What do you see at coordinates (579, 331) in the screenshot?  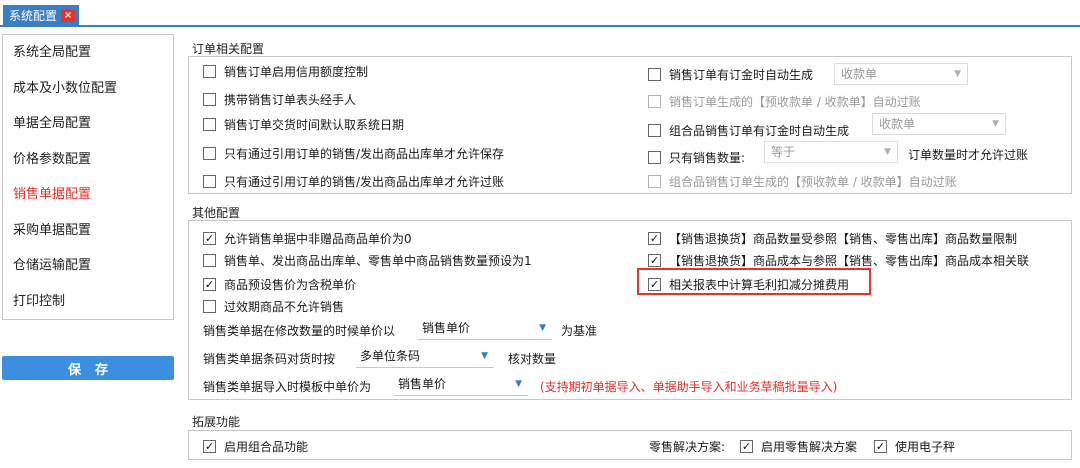 I see `price-basis-suffix: 为基准` at bounding box center [579, 331].